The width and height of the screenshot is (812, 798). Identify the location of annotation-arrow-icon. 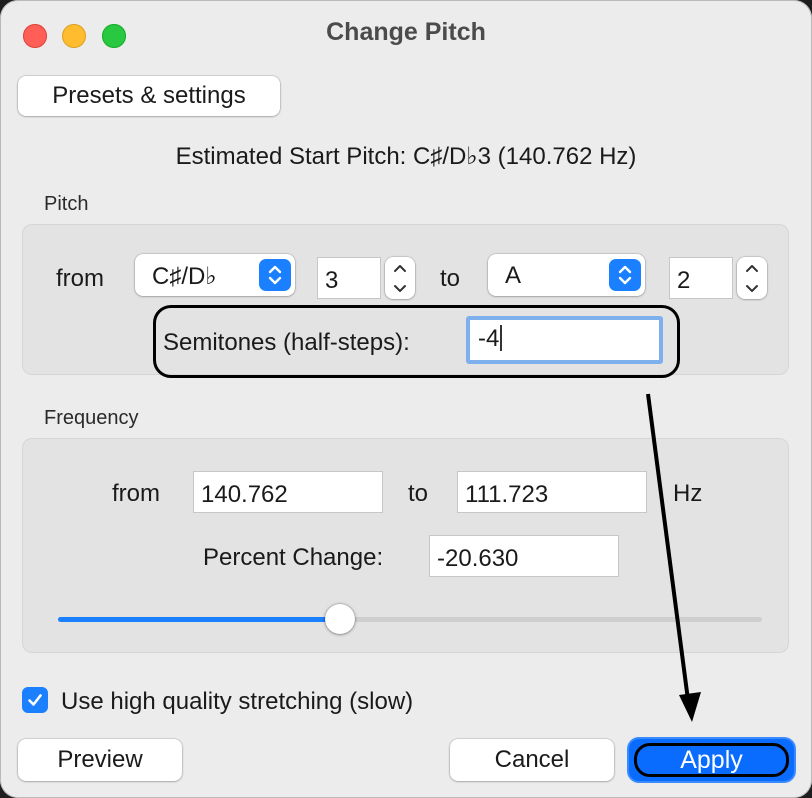
(673, 557).